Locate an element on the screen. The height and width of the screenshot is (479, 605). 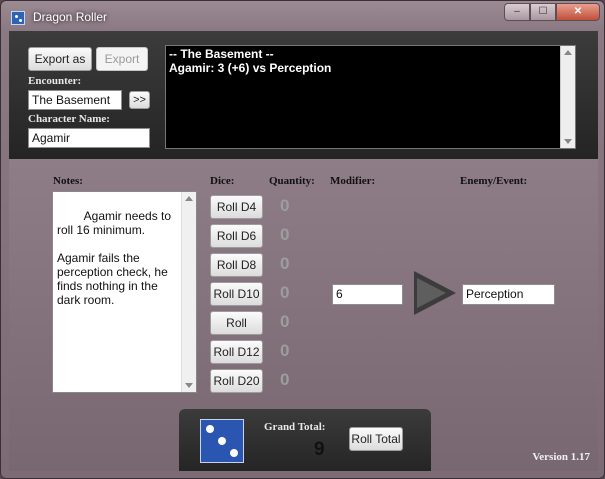
quantity-d4: 0 is located at coordinates (284, 206).